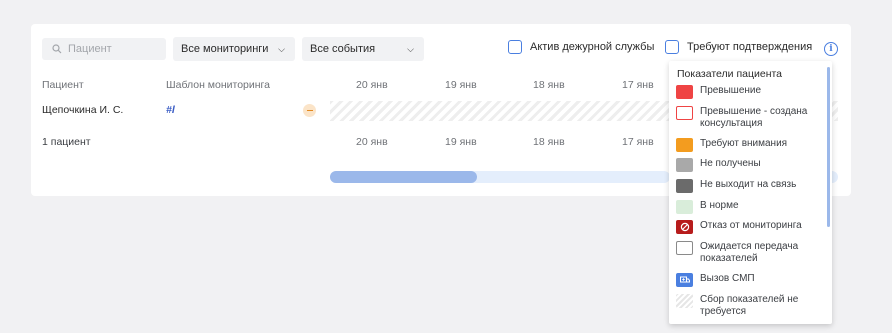 This screenshot has height=333, width=892. Describe the element at coordinates (592, 47) in the screenshot. I see `duty-service-label: Актив дежурной службы` at that location.